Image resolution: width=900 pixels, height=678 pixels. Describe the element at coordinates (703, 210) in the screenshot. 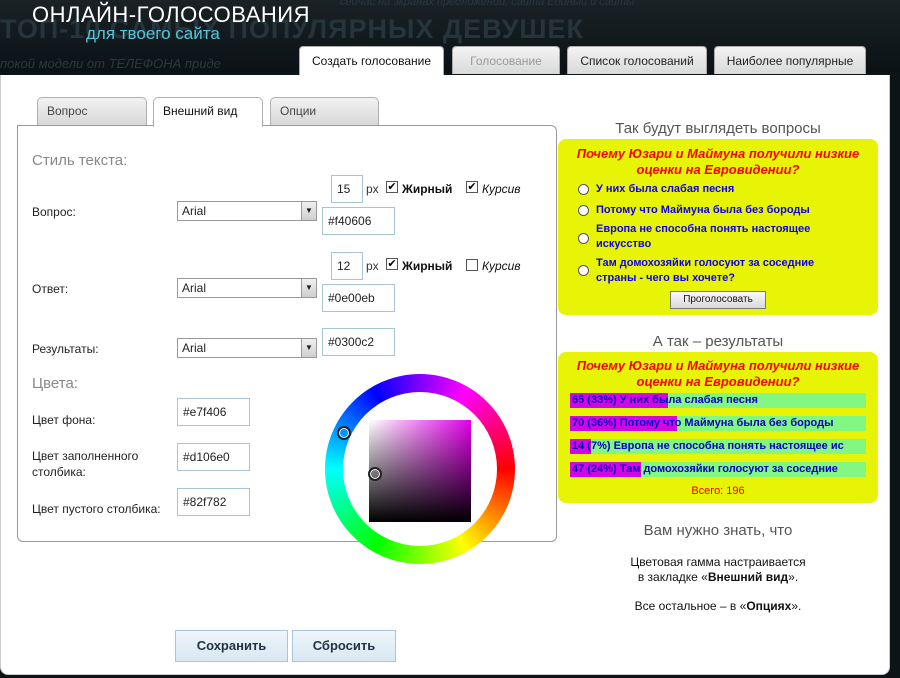

I see `answer-option-2: Потому что Маймуна была без бороды` at that location.